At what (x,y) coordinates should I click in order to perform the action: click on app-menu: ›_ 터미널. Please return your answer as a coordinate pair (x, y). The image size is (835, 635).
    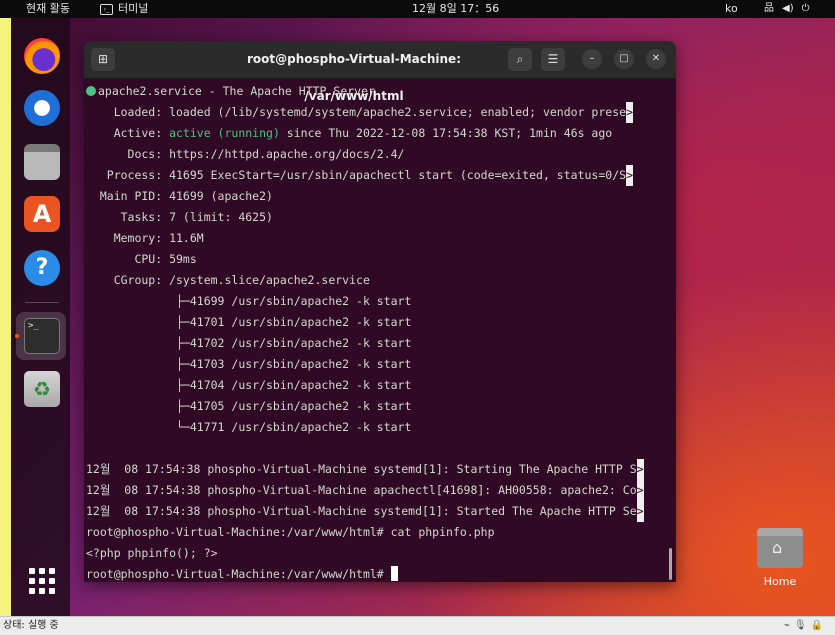
    Looking at the image, I should click on (124, 9).